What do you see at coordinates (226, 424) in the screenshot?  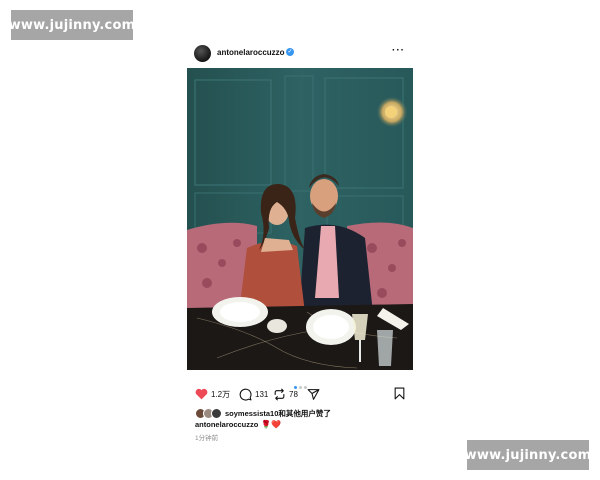 I see `caption-username: antonelaroccuzzo` at bounding box center [226, 424].